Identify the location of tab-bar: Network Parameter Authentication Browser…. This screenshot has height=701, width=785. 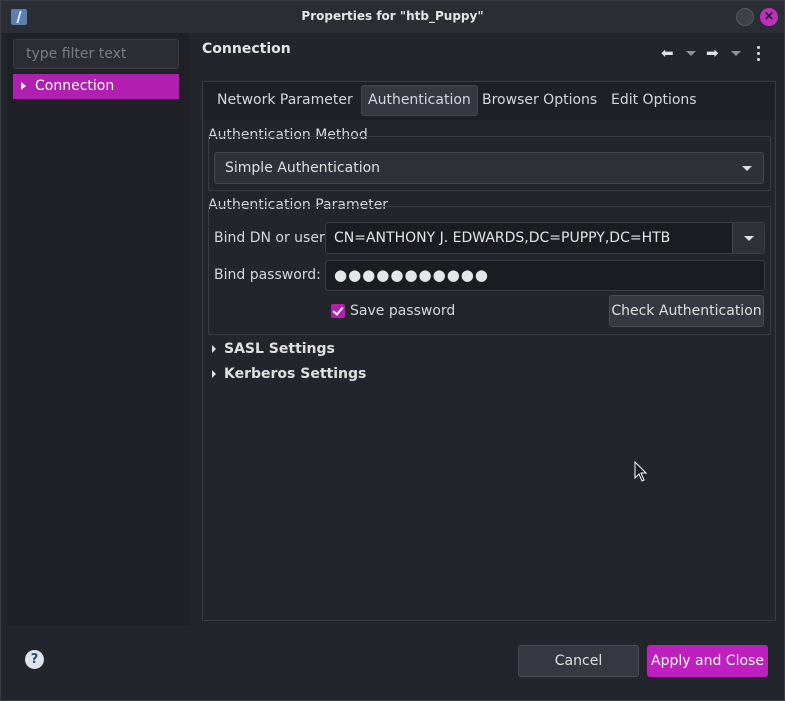
(489, 101).